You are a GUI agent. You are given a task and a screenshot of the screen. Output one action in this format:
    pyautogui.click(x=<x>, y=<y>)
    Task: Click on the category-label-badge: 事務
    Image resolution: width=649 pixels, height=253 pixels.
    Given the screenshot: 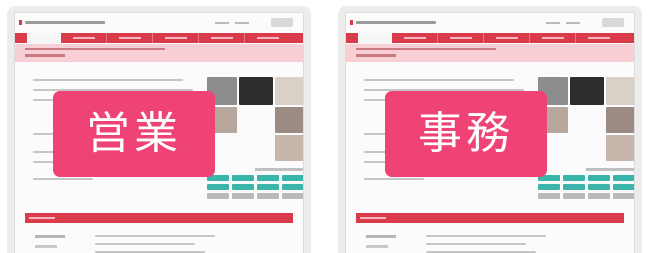 What is the action you would take?
    pyautogui.click(x=466, y=134)
    